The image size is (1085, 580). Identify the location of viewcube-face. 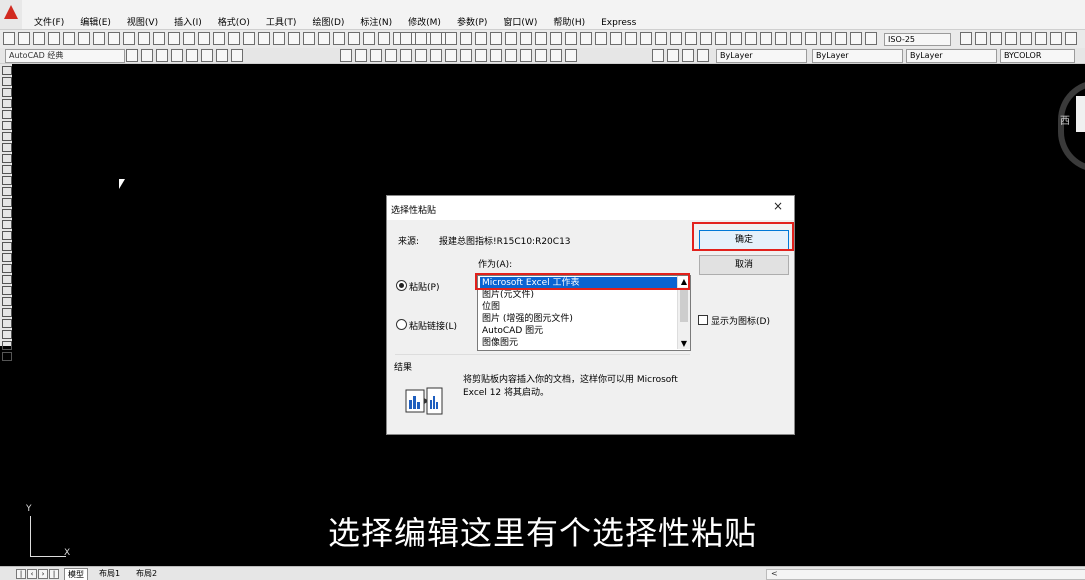
(1080, 114).